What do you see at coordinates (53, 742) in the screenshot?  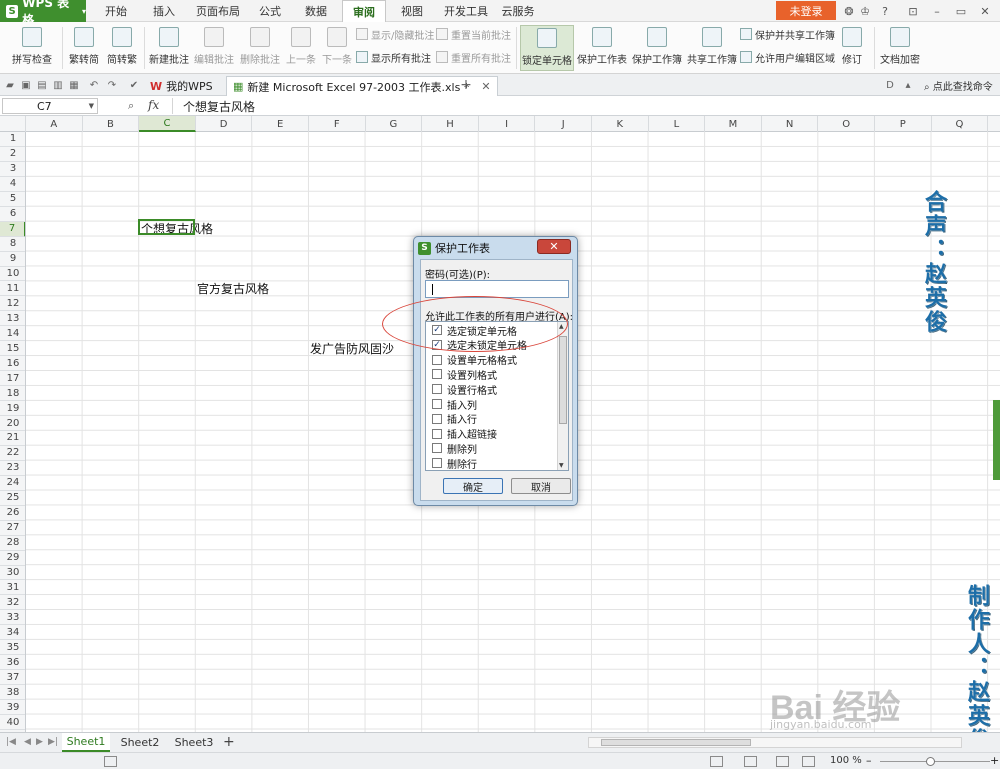 I see `last-sheet-icon: ▶|` at bounding box center [53, 742].